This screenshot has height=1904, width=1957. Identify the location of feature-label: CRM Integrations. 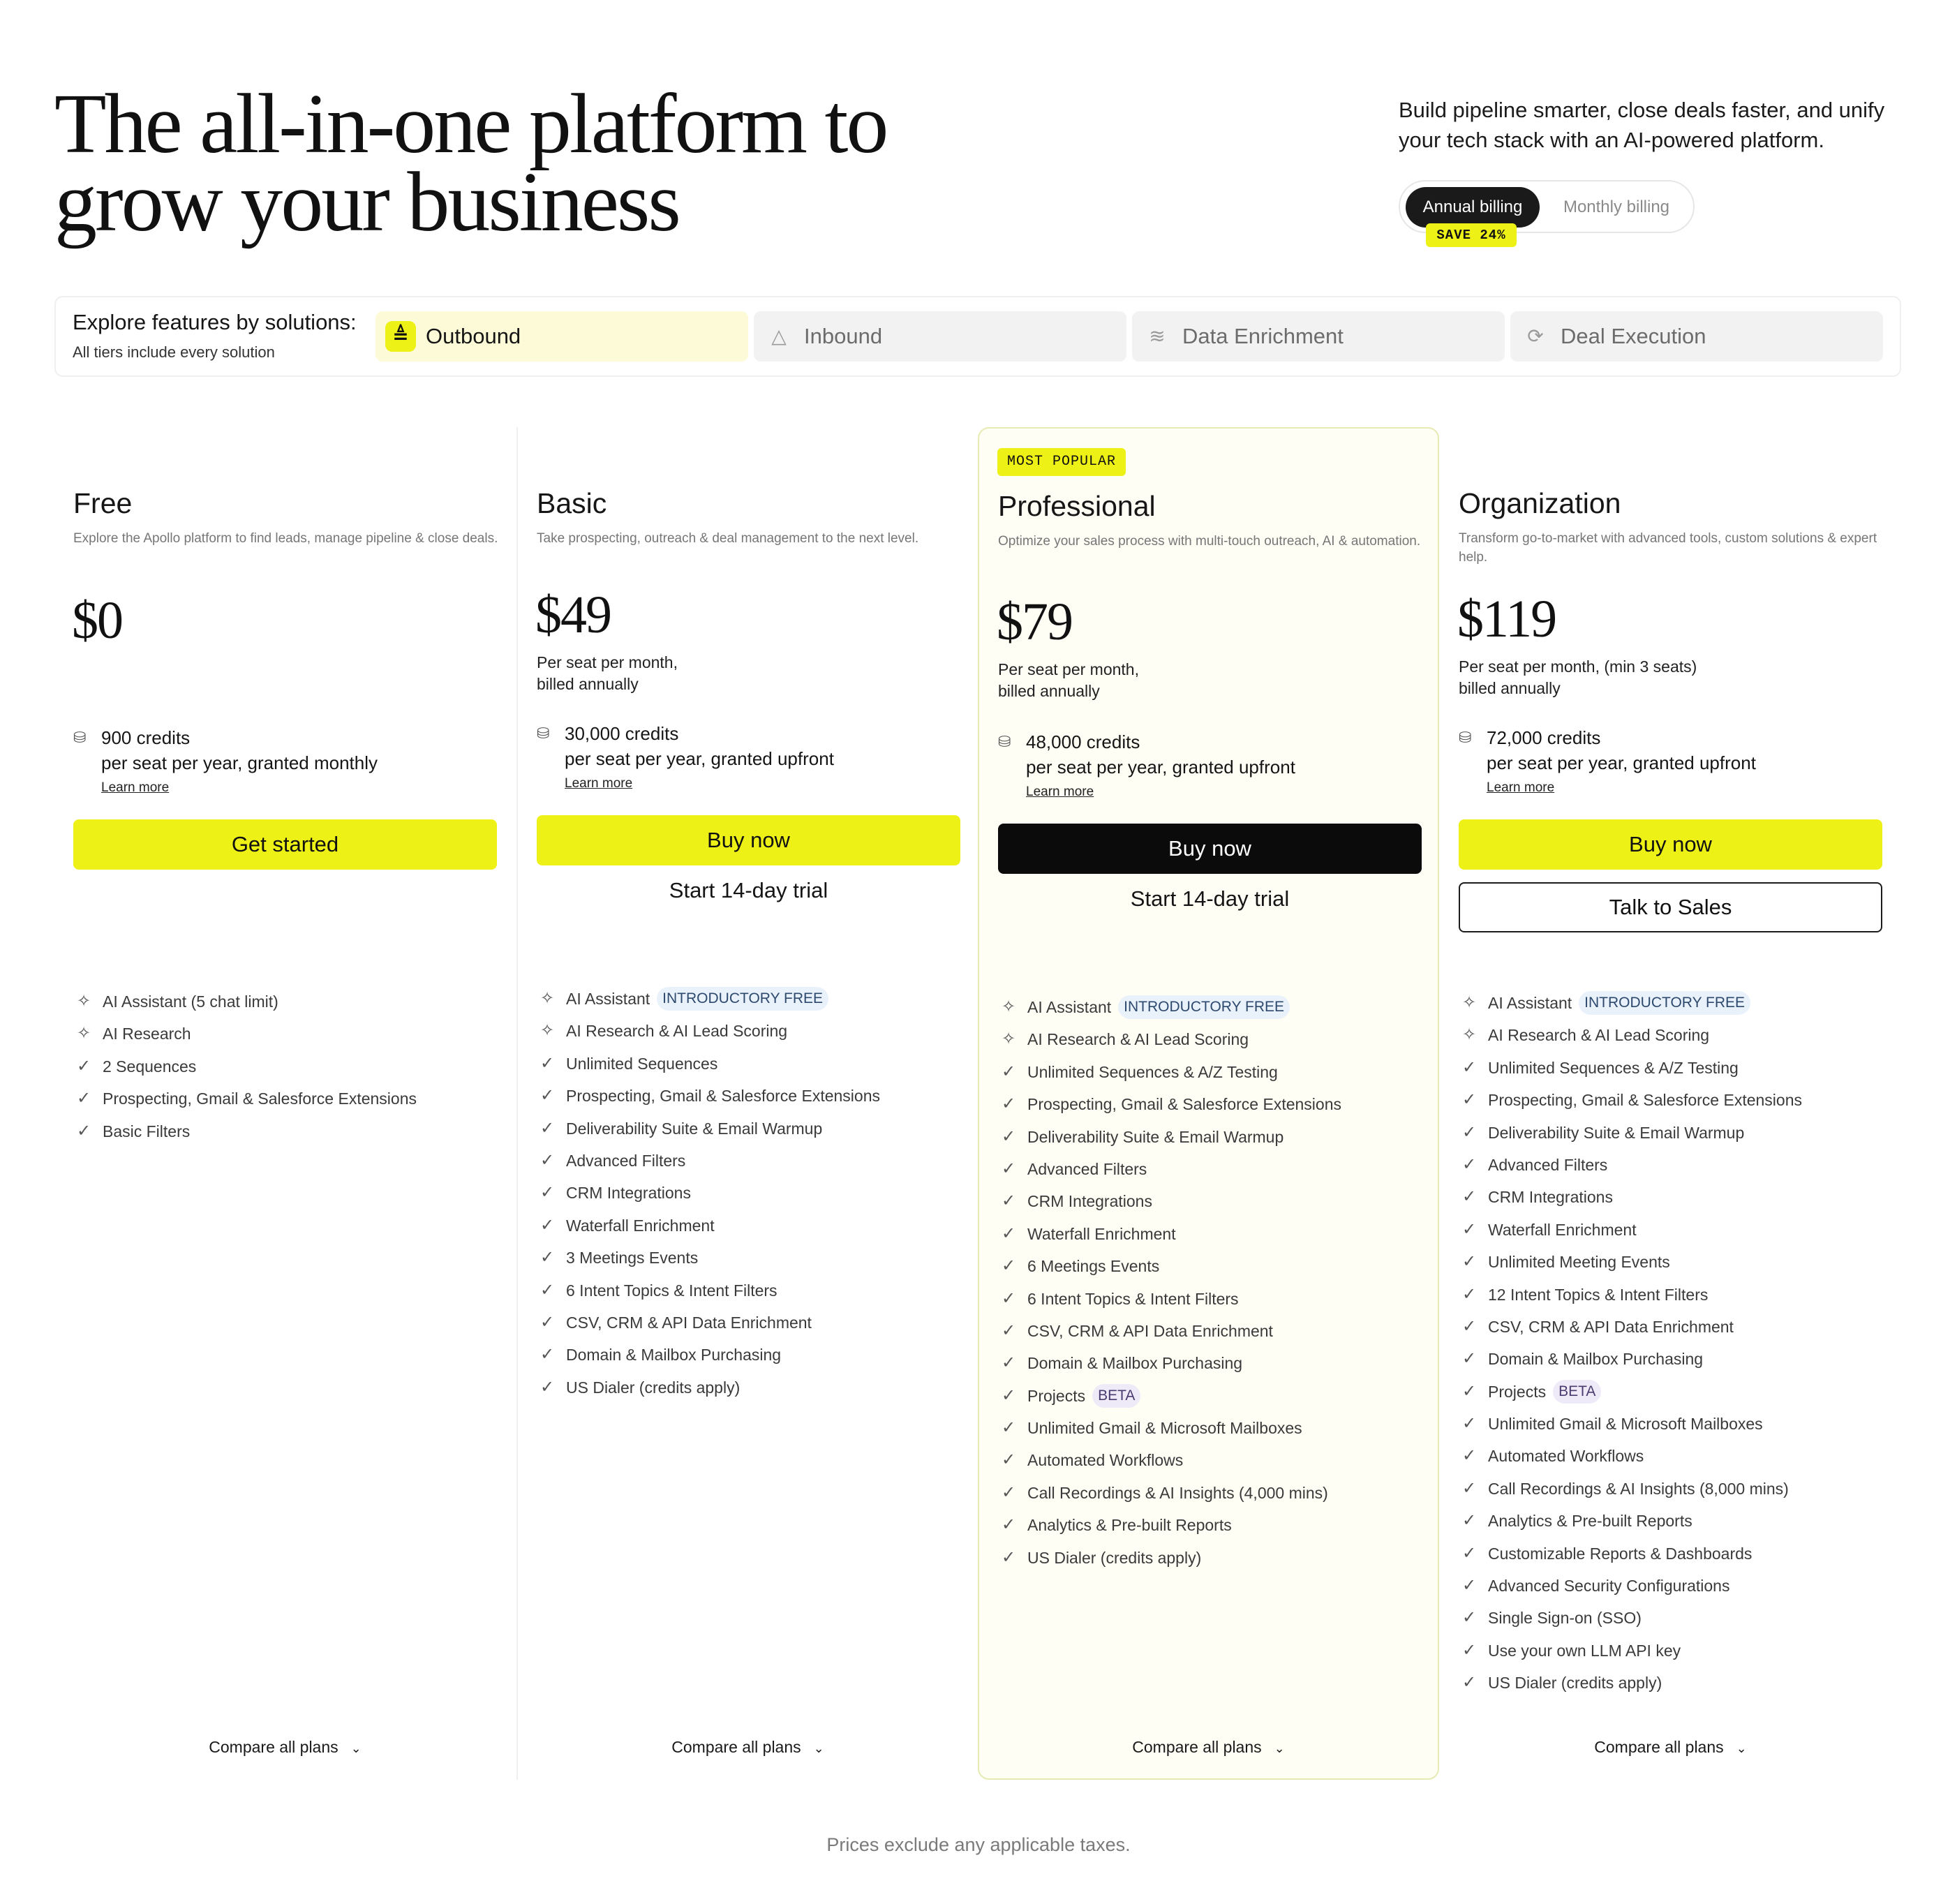
(1089, 1201).